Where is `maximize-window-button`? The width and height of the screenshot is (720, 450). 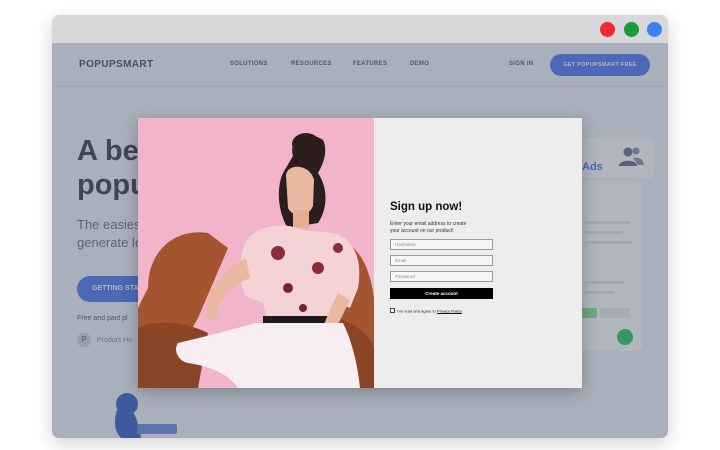
maximize-window-button is located at coordinates (654, 29).